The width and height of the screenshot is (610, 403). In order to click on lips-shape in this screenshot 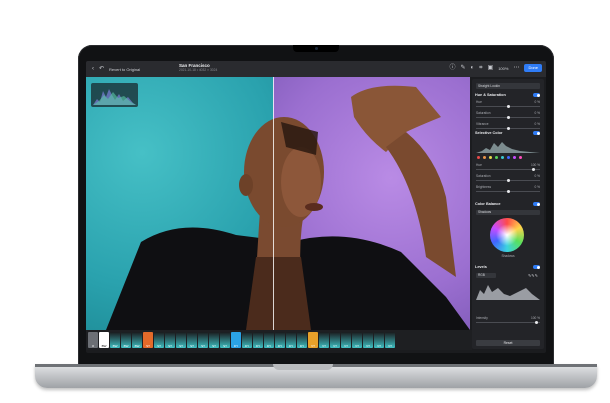, I will do `click(314, 207)`.